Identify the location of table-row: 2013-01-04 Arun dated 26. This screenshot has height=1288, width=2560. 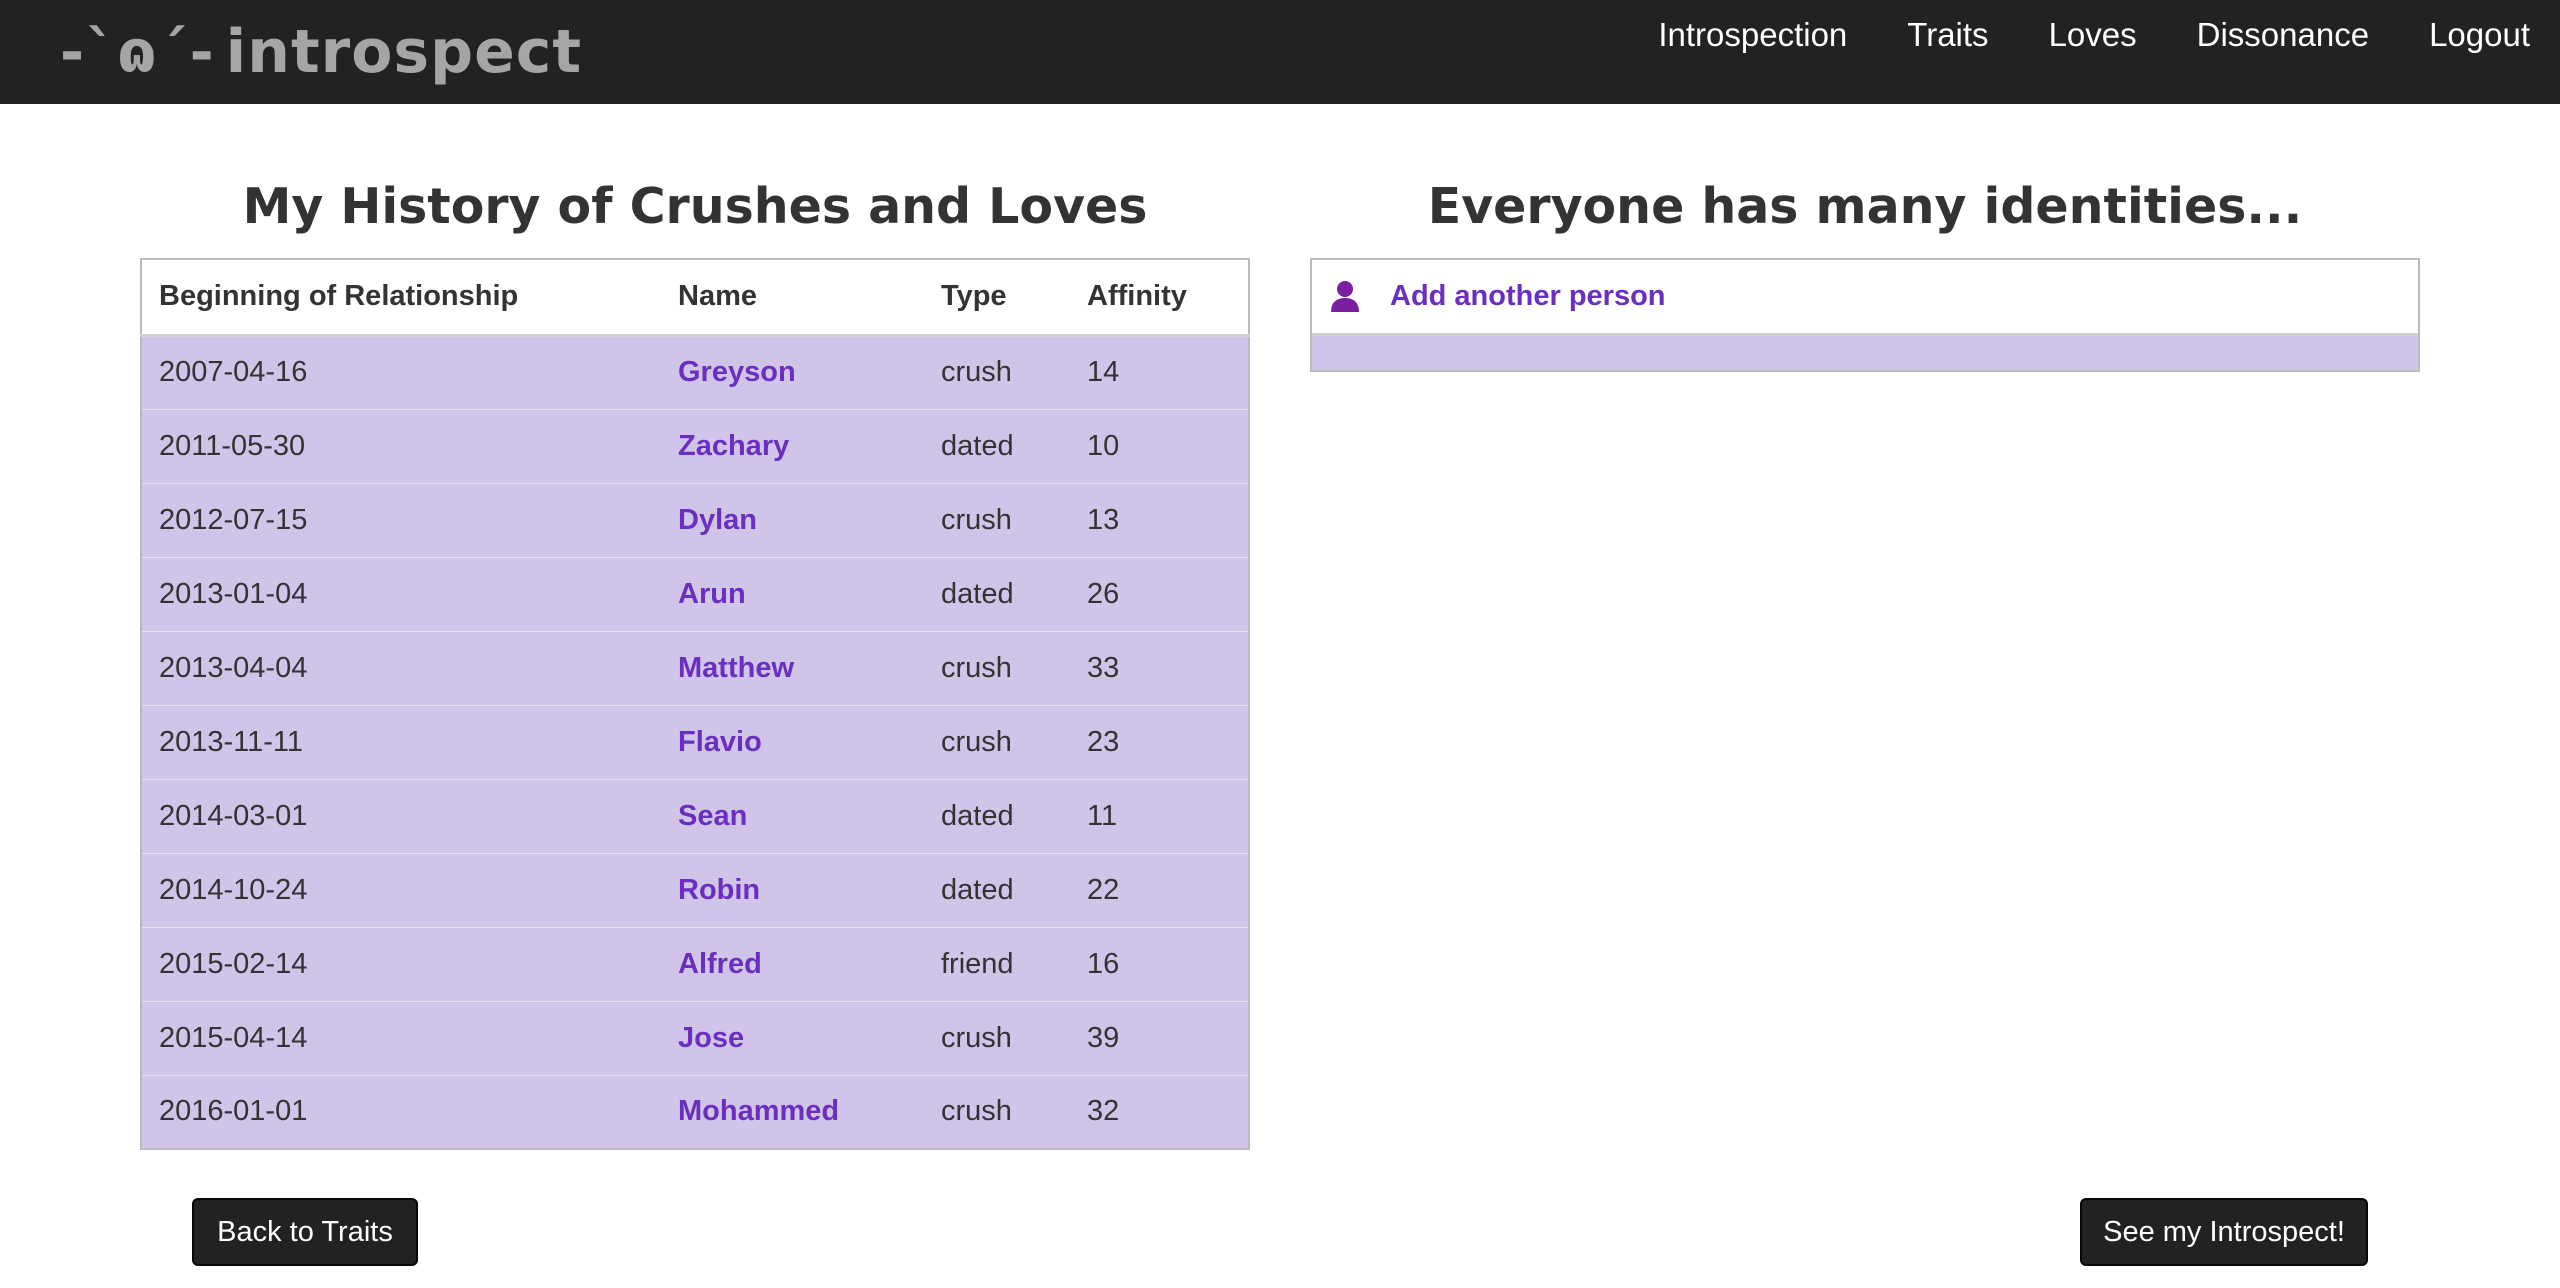
(695, 593).